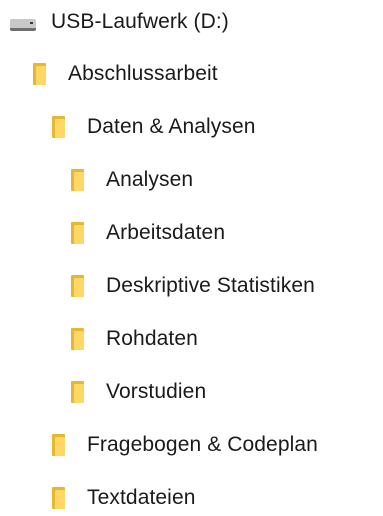 The height and width of the screenshot is (516, 383). I want to click on tree-node-usb-drive: USB-Laufwerk (D:), so click(118, 22).